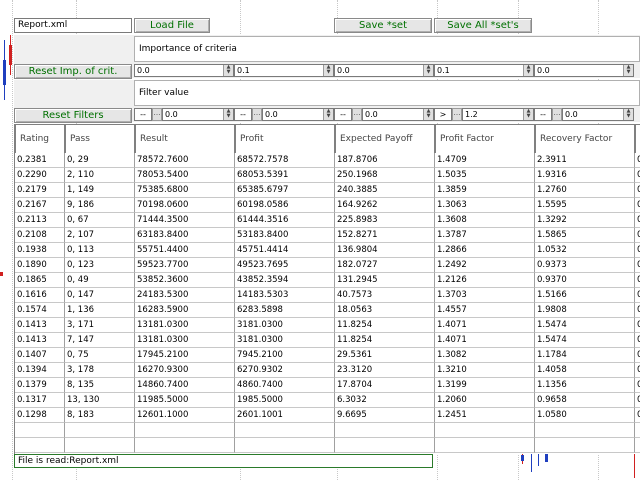 The width and height of the screenshot is (640, 480). I want to click on table-cell: 182.0727, so click(385, 265).